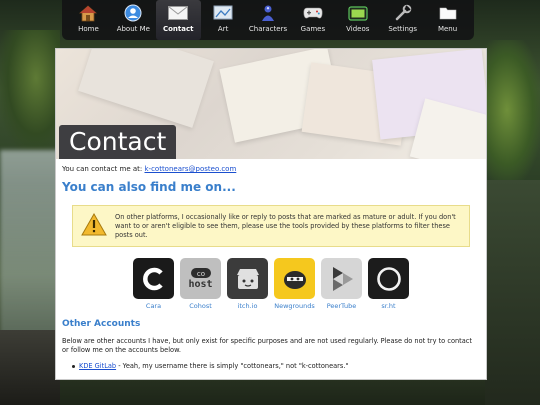 This screenshot has width=540, height=405. I want to click on nav-label-settings: Settings, so click(403, 29).